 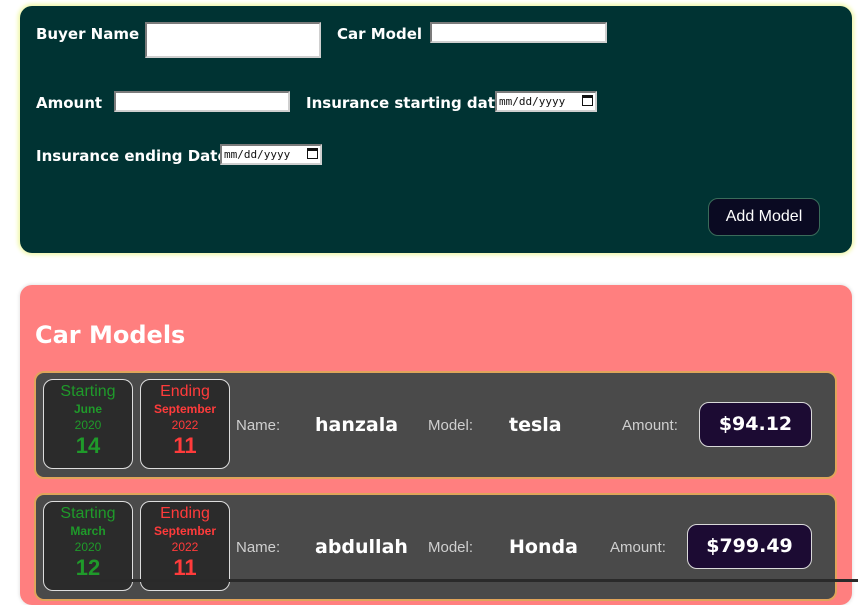 I want to click on amount-label: Amount, so click(x=69, y=103).